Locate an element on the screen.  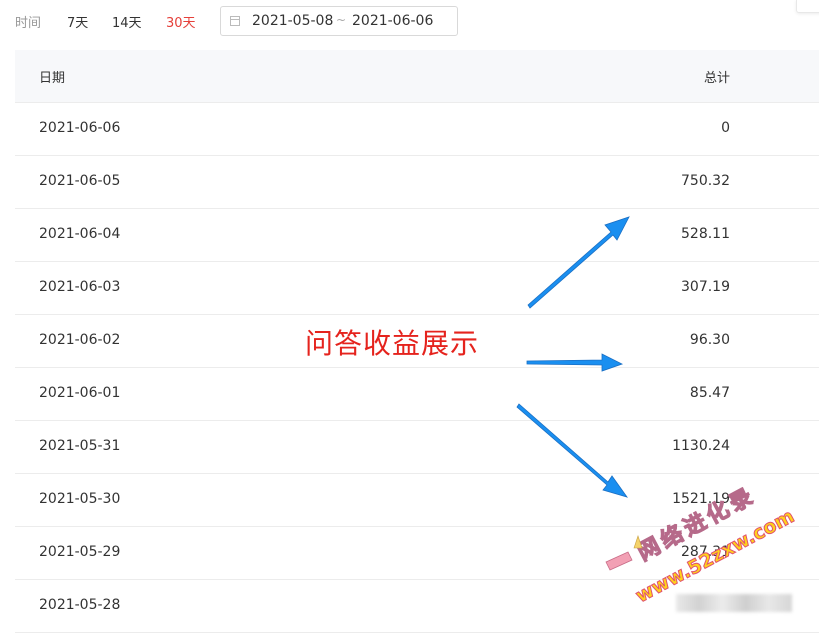
column-header-date: 日期 is located at coordinates (52, 78).